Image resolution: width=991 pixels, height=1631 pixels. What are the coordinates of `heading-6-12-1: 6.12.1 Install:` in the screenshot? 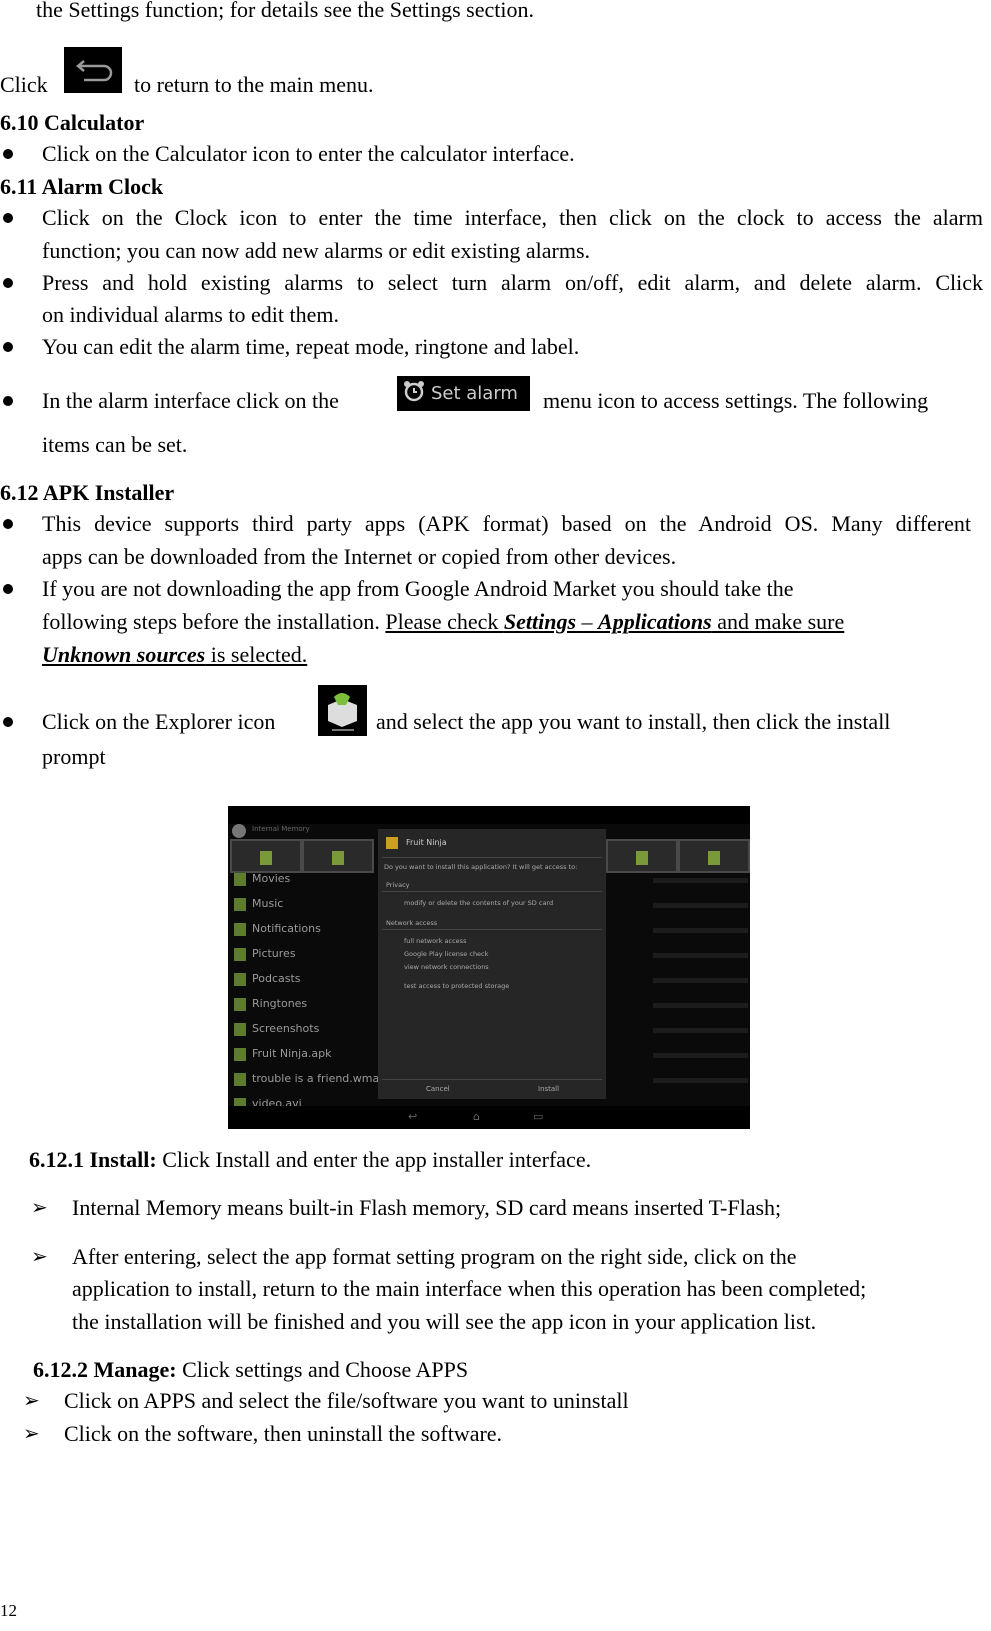 It's located at (93, 1159).